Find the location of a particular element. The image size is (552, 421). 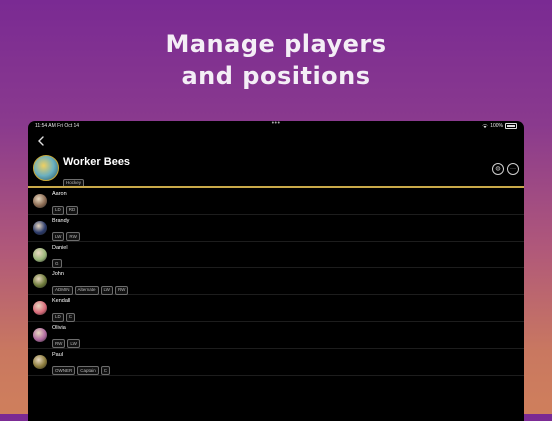

status-right: 100% is located at coordinates (499, 126).